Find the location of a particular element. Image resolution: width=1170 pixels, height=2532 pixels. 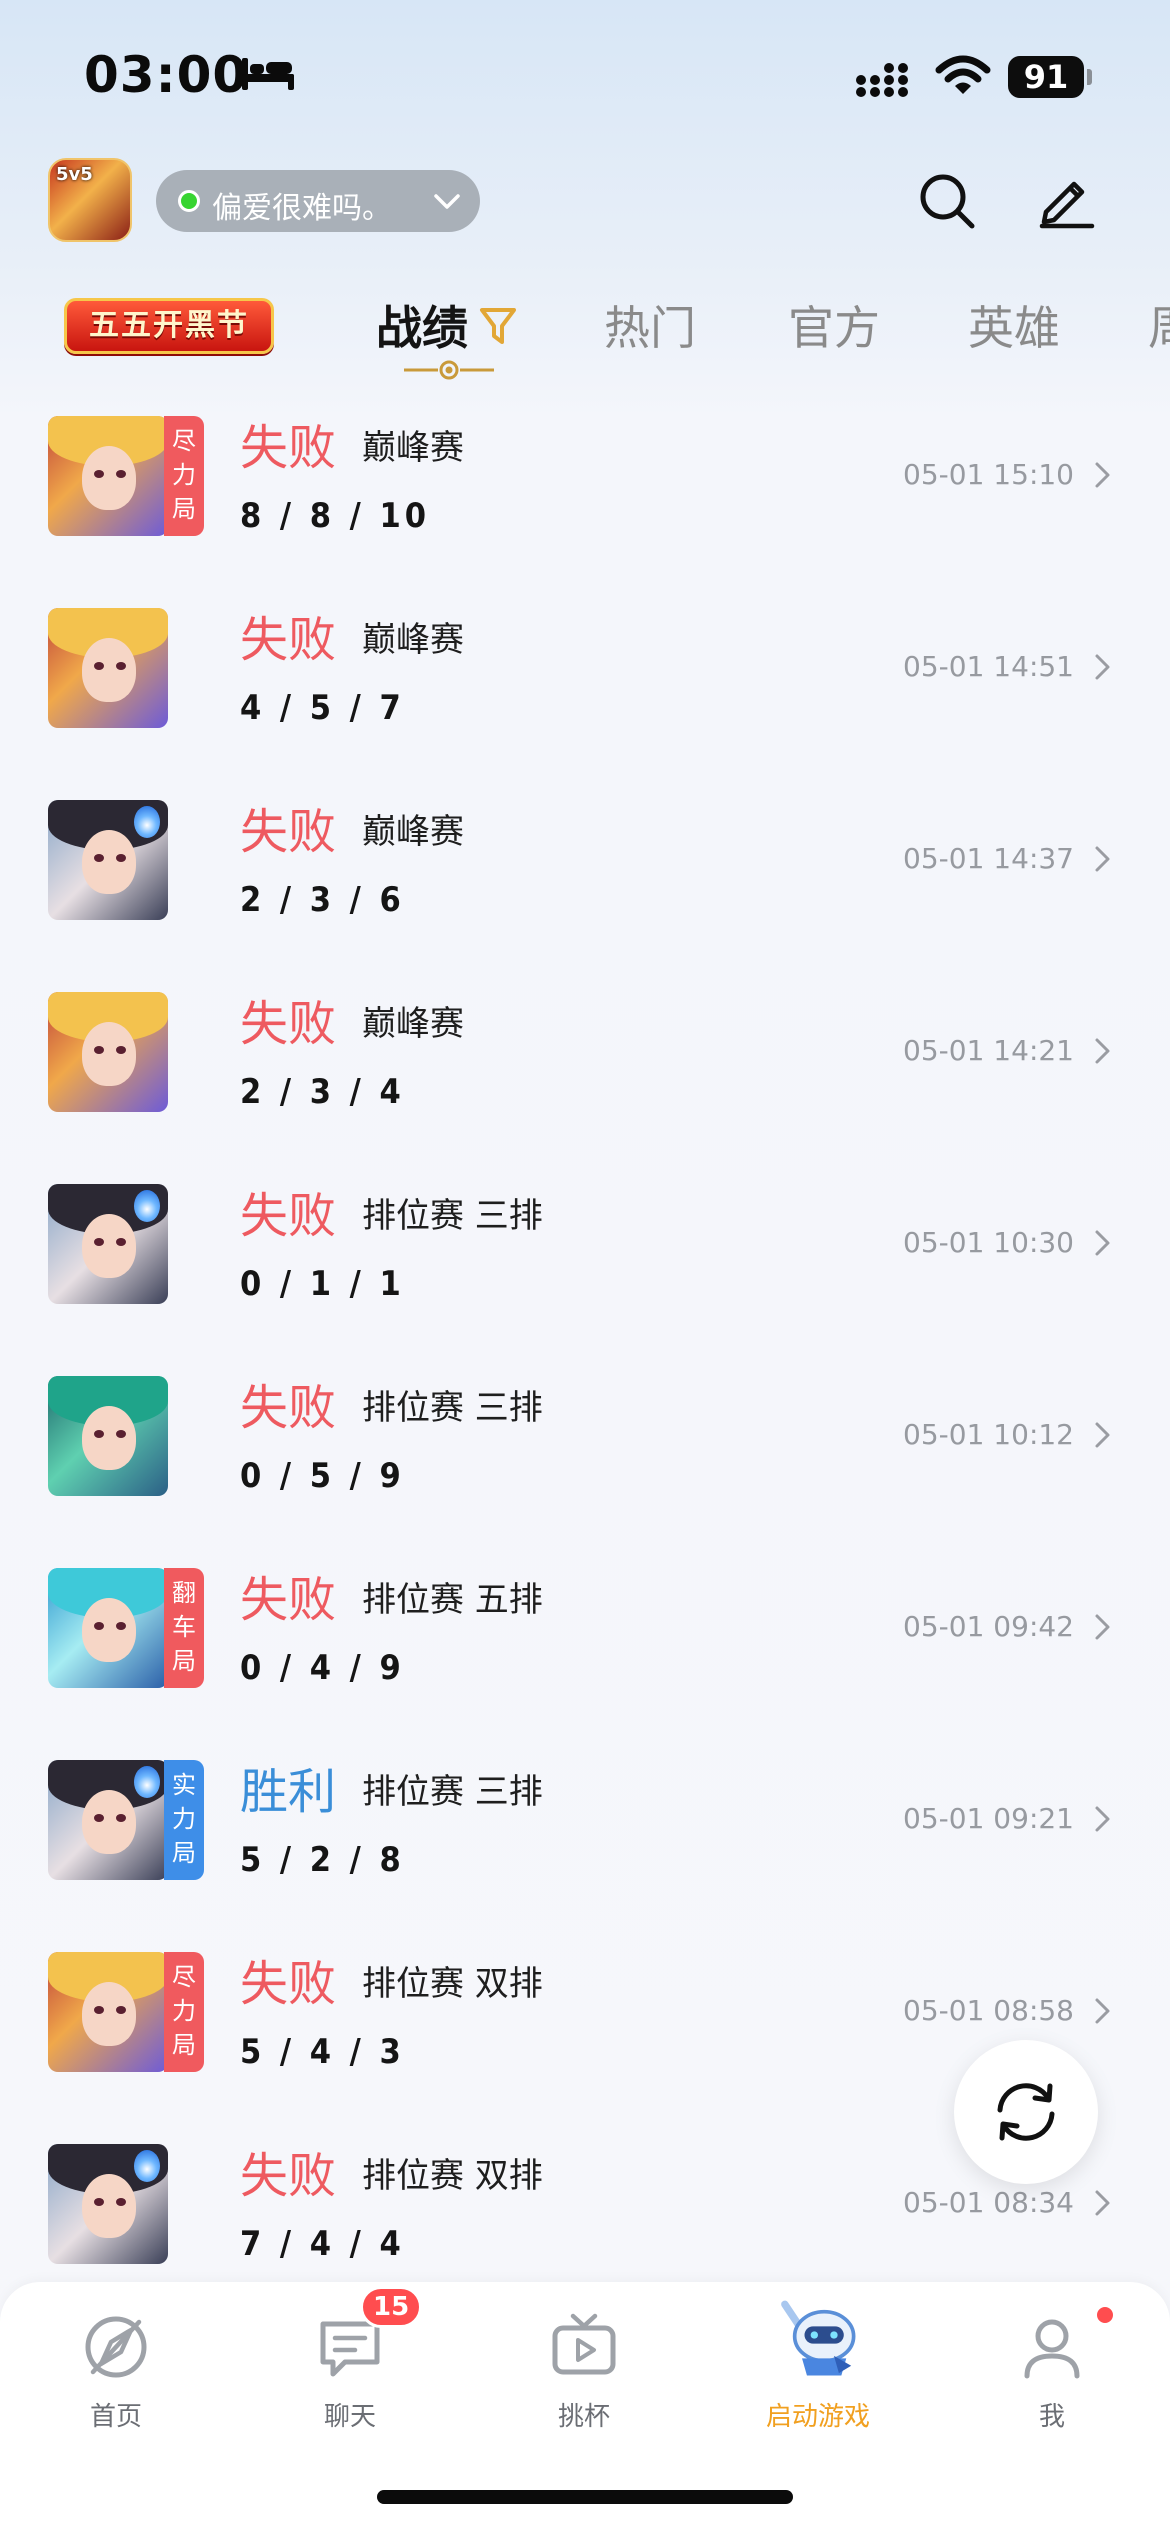

game-avatar: 5v5 is located at coordinates (90, 200).